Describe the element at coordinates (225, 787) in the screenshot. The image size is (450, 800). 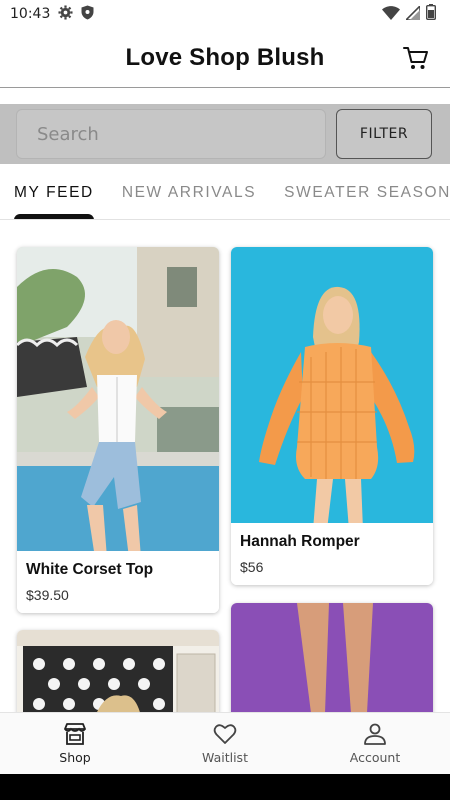
I see `system-navigation-bar` at that location.